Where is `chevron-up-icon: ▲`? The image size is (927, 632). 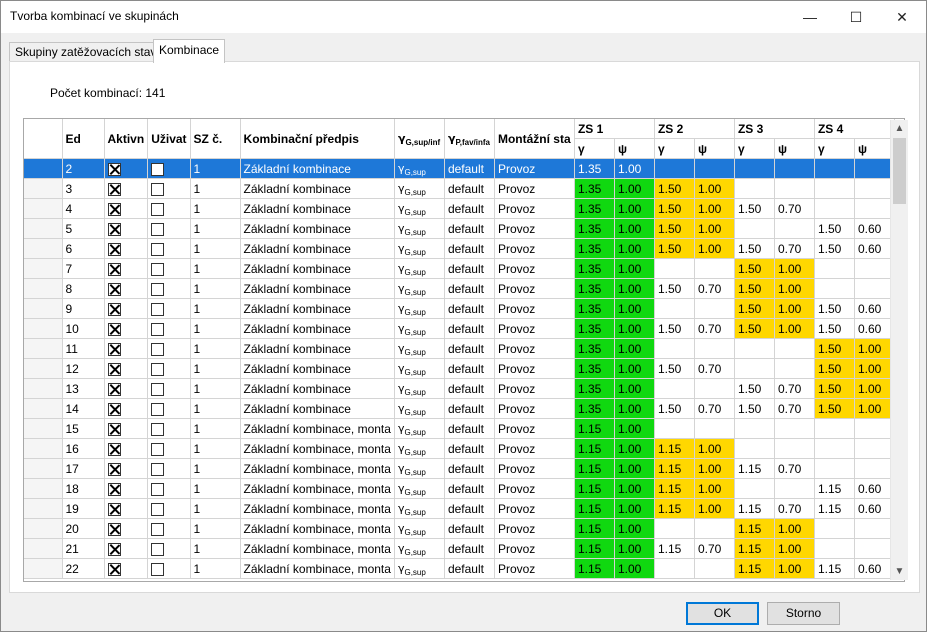 chevron-up-icon: ▲ is located at coordinates (899, 128).